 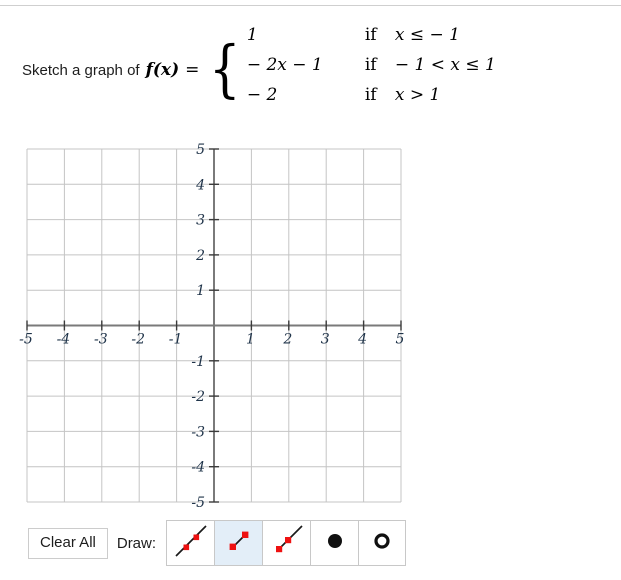 What do you see at coordinates (211, 340) in the screenshot?
I see `x-axis-labels: -5 -4 -3 -2 -1 1 2 3 4 5` at bounding box center [211, 340].